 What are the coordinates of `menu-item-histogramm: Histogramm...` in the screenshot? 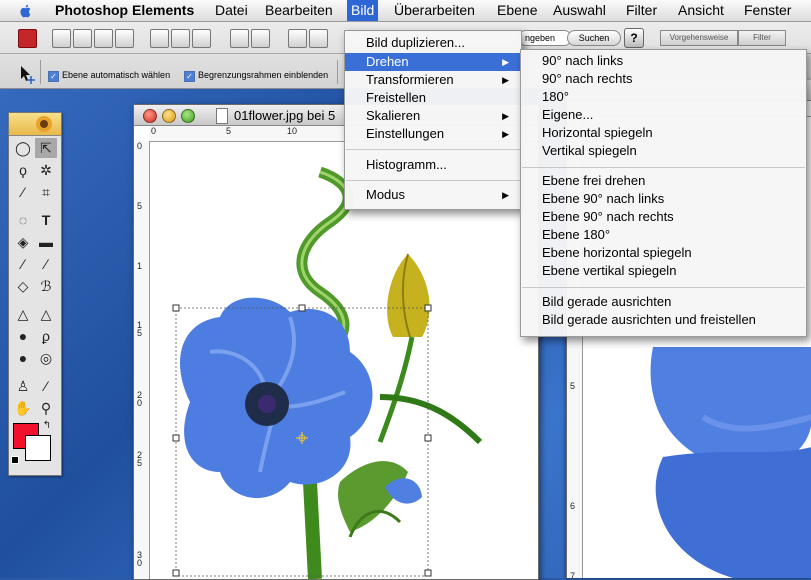 It's located at (433, 165).